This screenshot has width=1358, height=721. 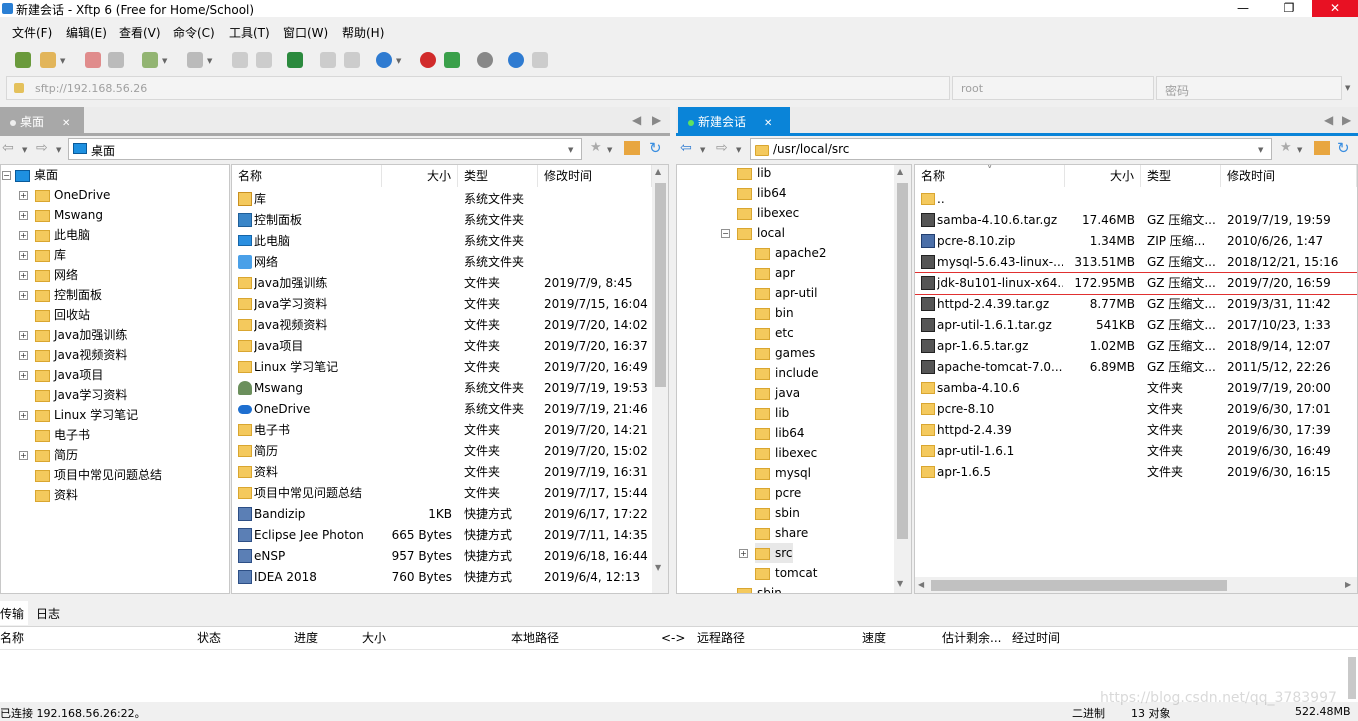 What do you see at coordinates (442, 241) in the screenshot?
I see `file-row: 此电脑 系统文件夹` at bounding box center [442, 241].